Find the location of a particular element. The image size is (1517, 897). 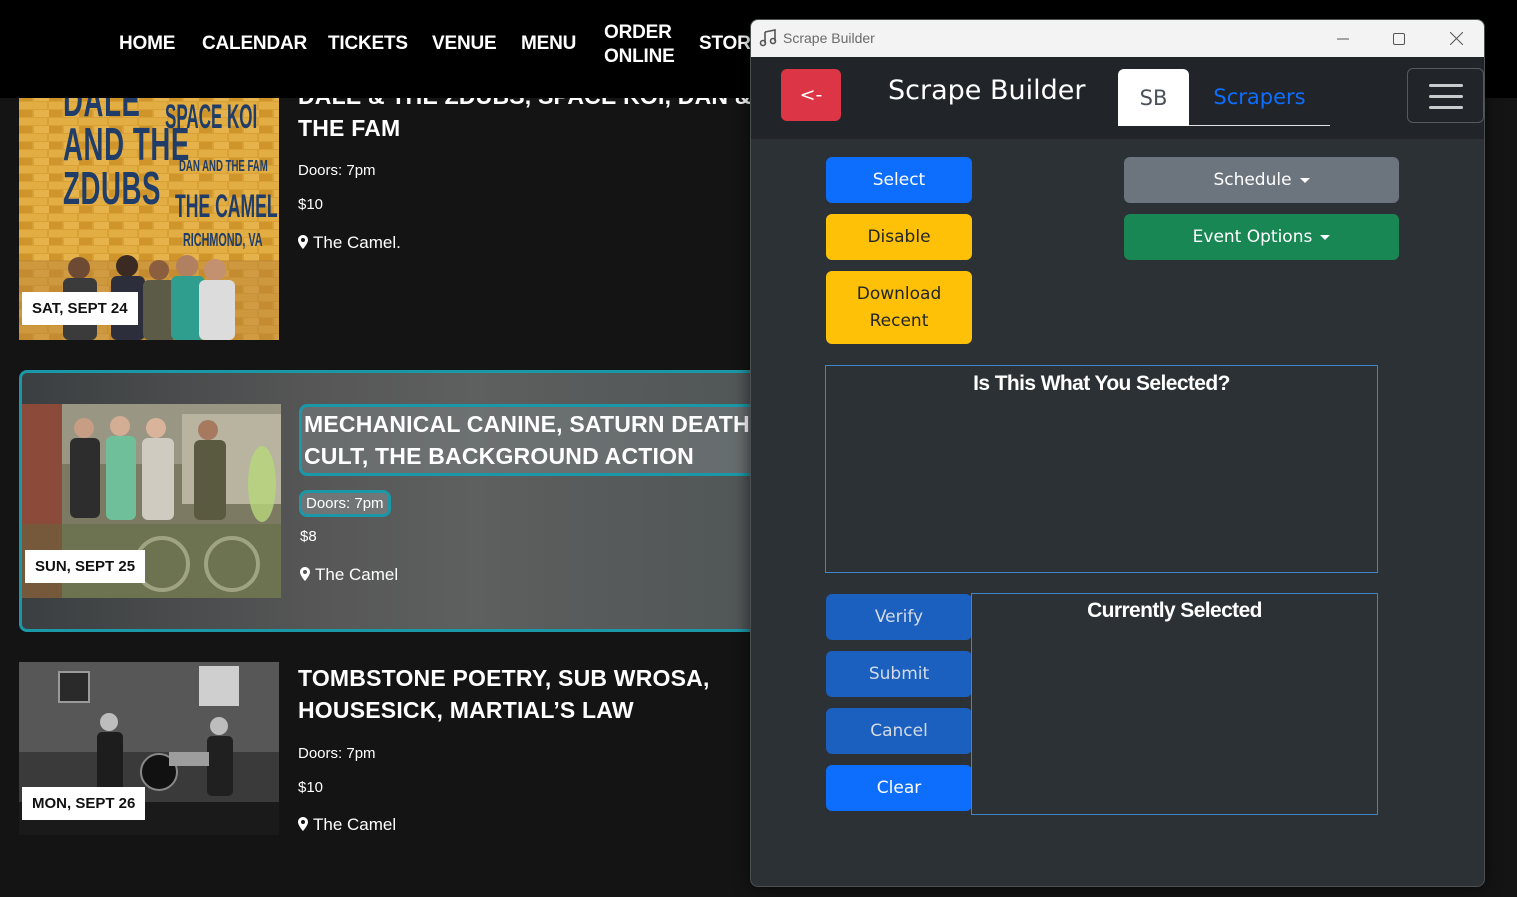

maximize-button is located at coordinates (1399, 38).